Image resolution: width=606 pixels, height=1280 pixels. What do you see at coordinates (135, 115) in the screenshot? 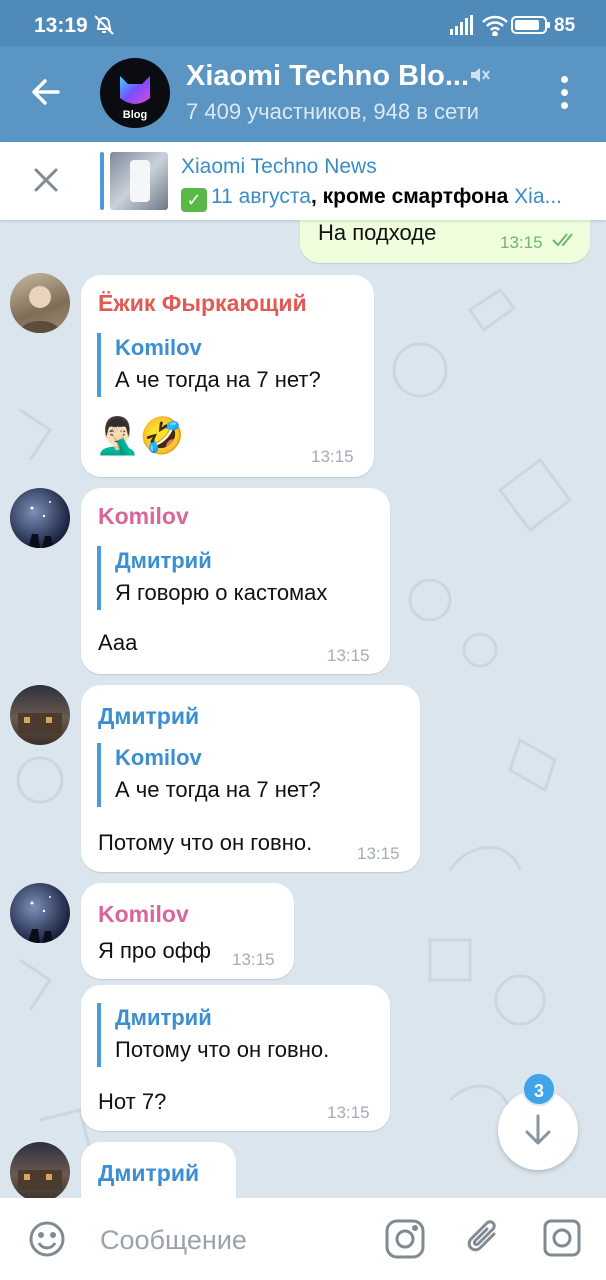
I see `svg-text: Blog` at bounding box center [135, 115].